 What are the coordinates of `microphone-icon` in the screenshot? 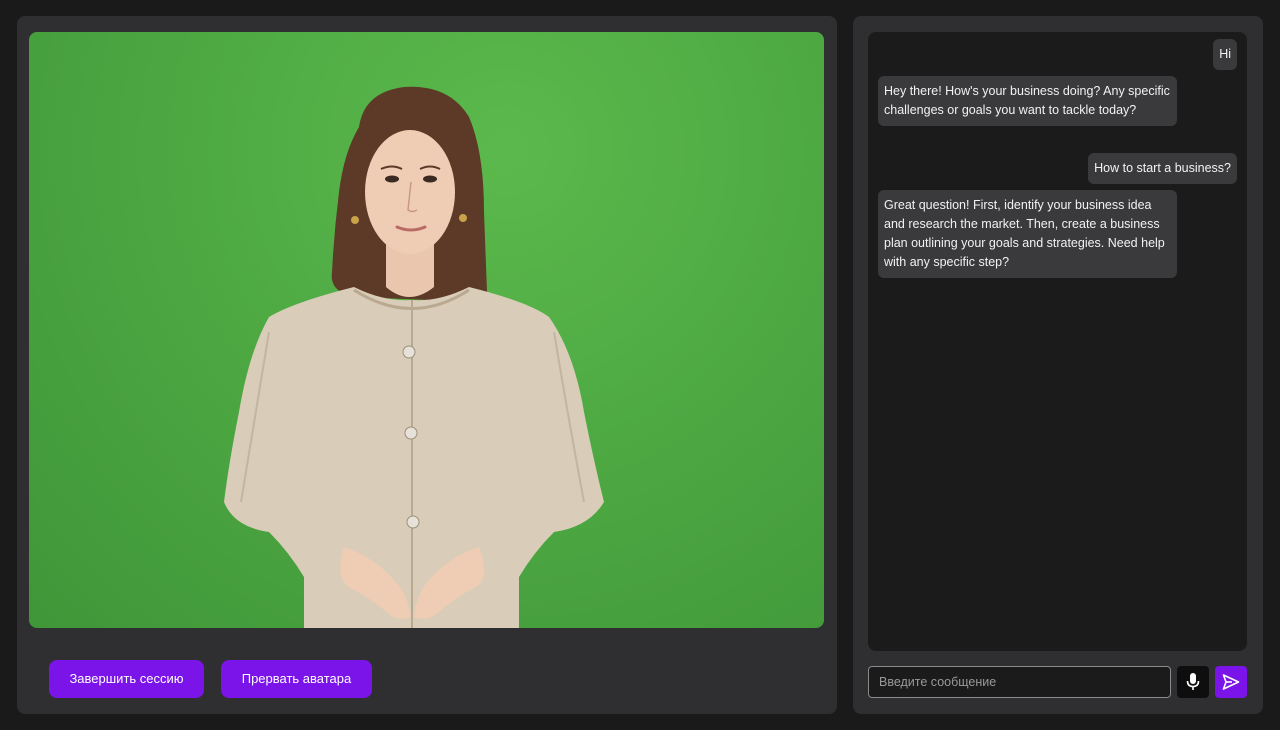 It's located at (1193, 681).